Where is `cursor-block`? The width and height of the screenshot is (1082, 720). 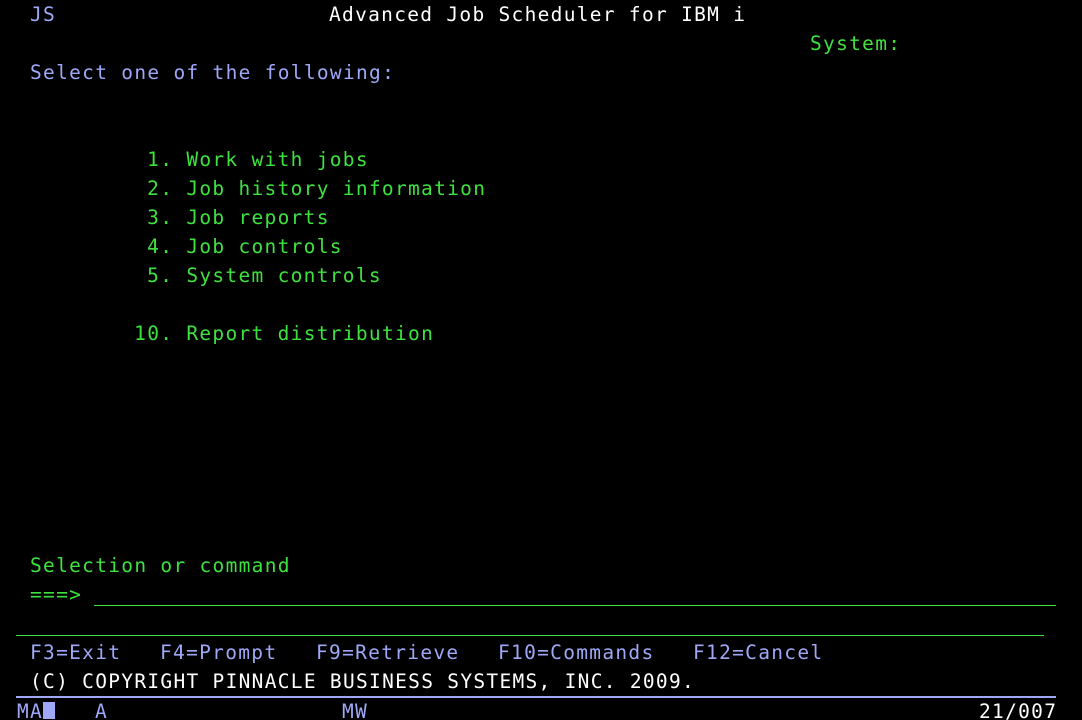
cursor-block is located at coordinates (49, 710).